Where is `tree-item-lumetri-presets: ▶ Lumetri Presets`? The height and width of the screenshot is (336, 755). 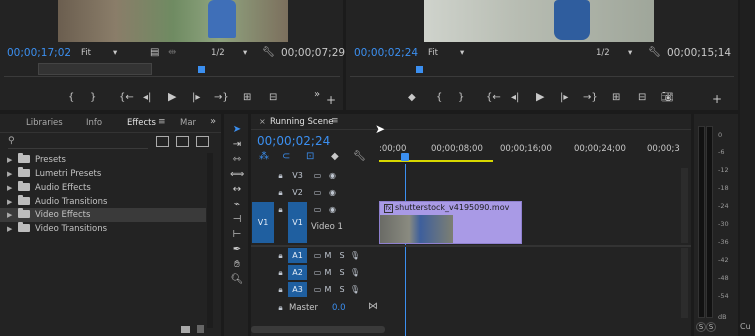 tree-item-lumetri-presets: ▶ Lumetri Presets is located at coordinates (54, 174).